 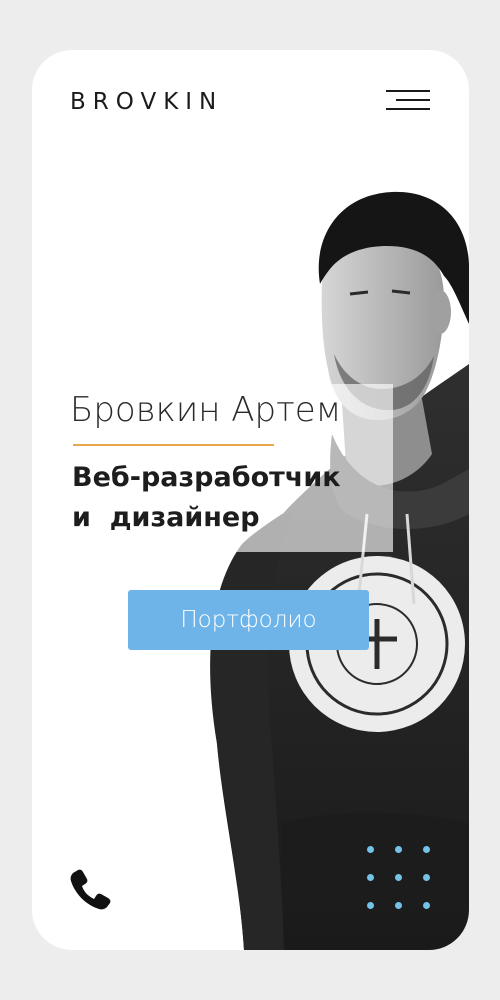 What do you see at coordinates (408, 109) in the screenshot?
I see `menu-line-bottom` at bounding box center [408, 109].